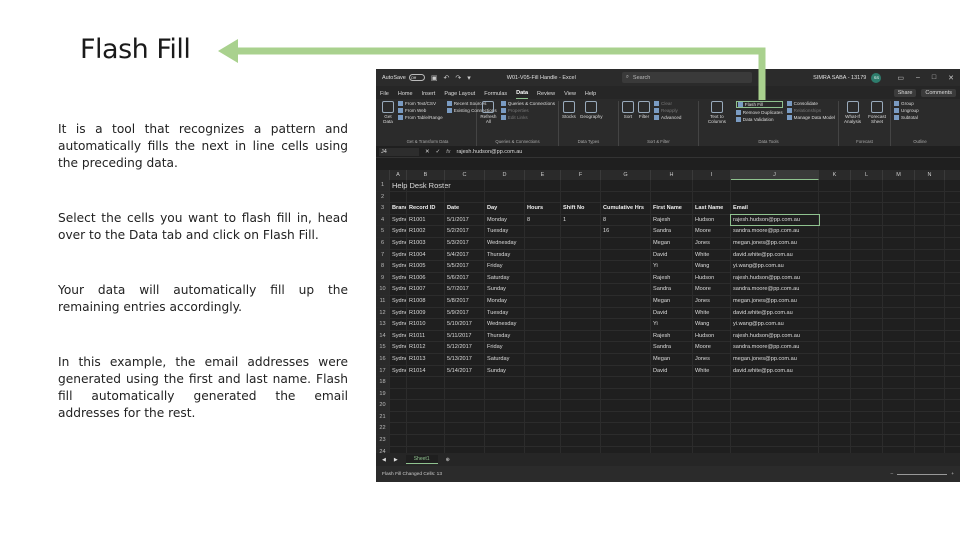  What do you see at coordinates (398, 371) in the screenshot?
I see `cell: Sydney` at bounding box center [398, 371].